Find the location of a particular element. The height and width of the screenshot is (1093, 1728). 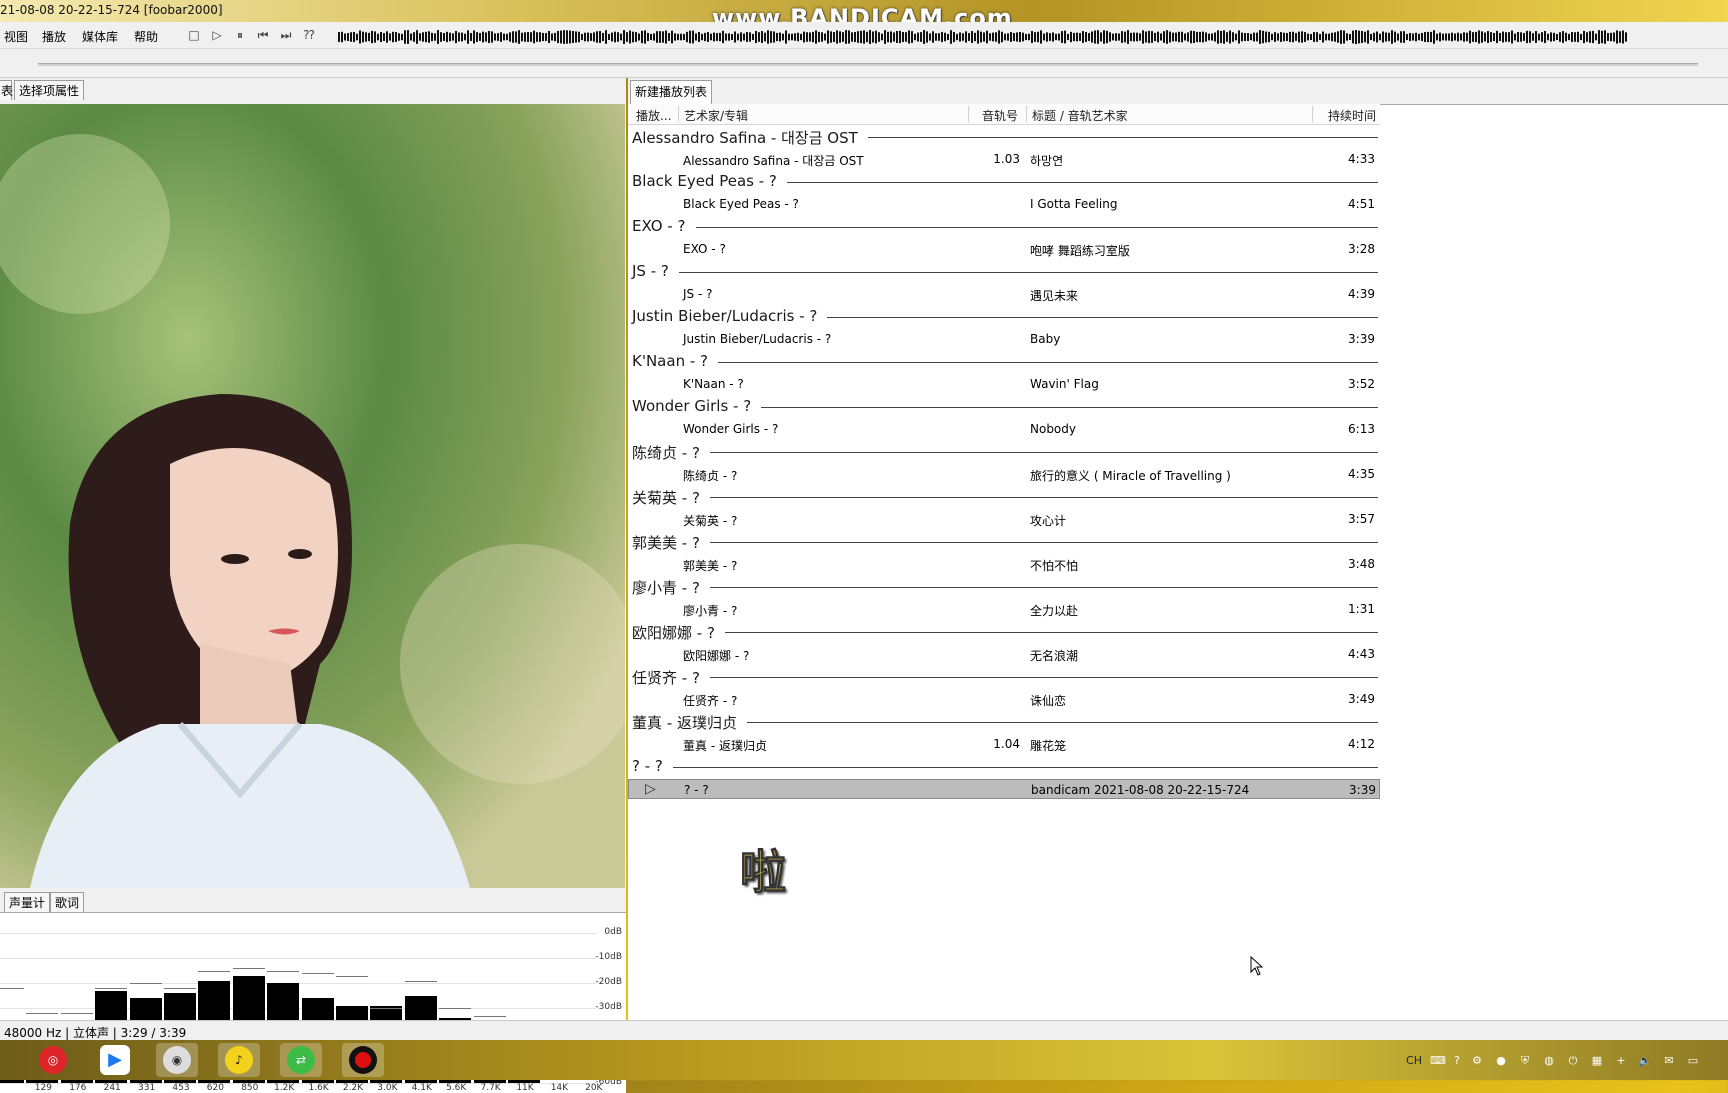

security-icon: ◍ is located at coordinates (1549, 1061).